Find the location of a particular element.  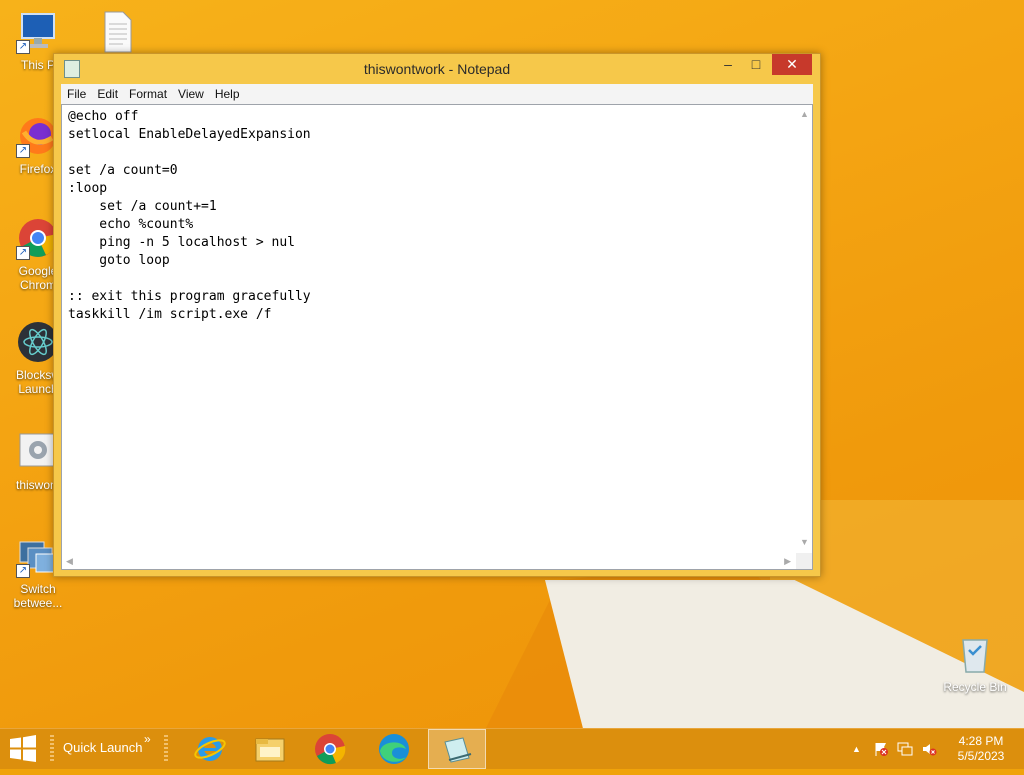

menu-file: File is located at coordinates (76, 92).